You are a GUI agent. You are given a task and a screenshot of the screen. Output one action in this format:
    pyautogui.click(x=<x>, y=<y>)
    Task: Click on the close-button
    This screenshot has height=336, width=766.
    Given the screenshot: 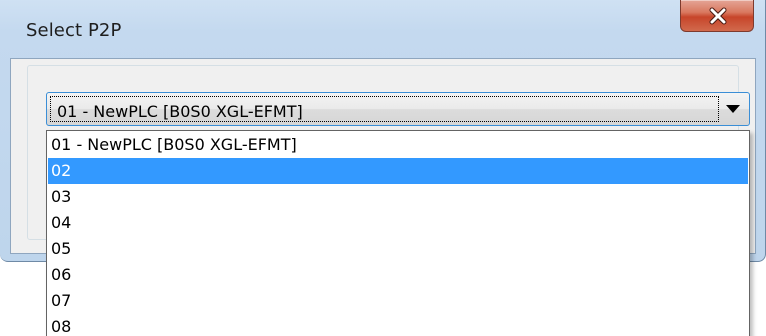 What is the action you would take?
    pyautogui.click(x=717, y=16)
    